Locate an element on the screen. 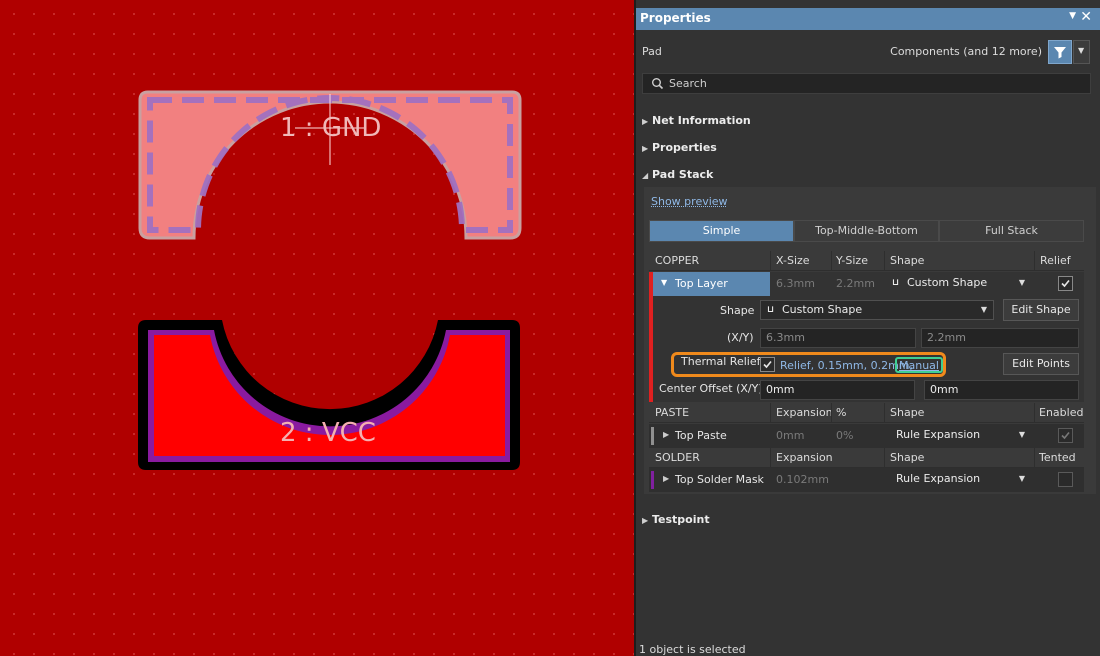 The width and height of the screenshot is (1100, 656). paste-percent-value: 0% is located at coordinates (845, 435).